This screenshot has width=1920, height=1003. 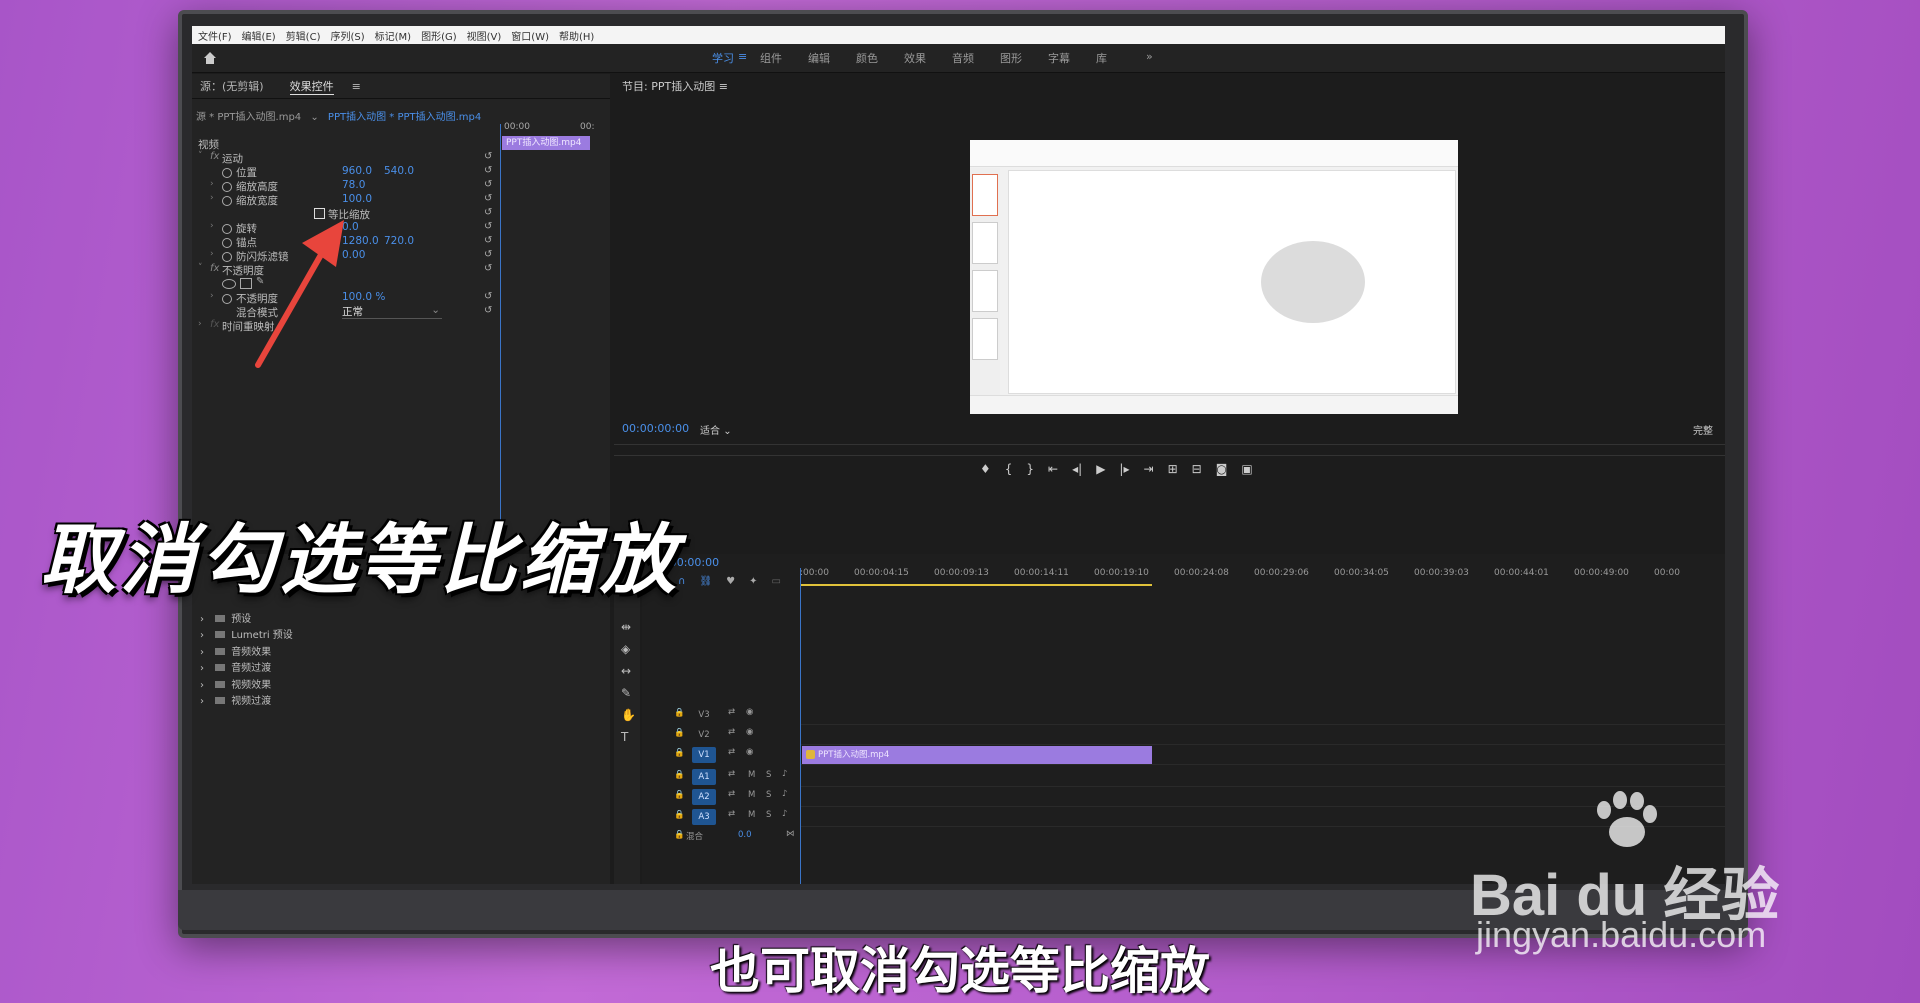 What do you see at coordinates (716, 429) in the screenshot?
I see `fit-select: 适合 ⌄` at bounding box center [716, 429].